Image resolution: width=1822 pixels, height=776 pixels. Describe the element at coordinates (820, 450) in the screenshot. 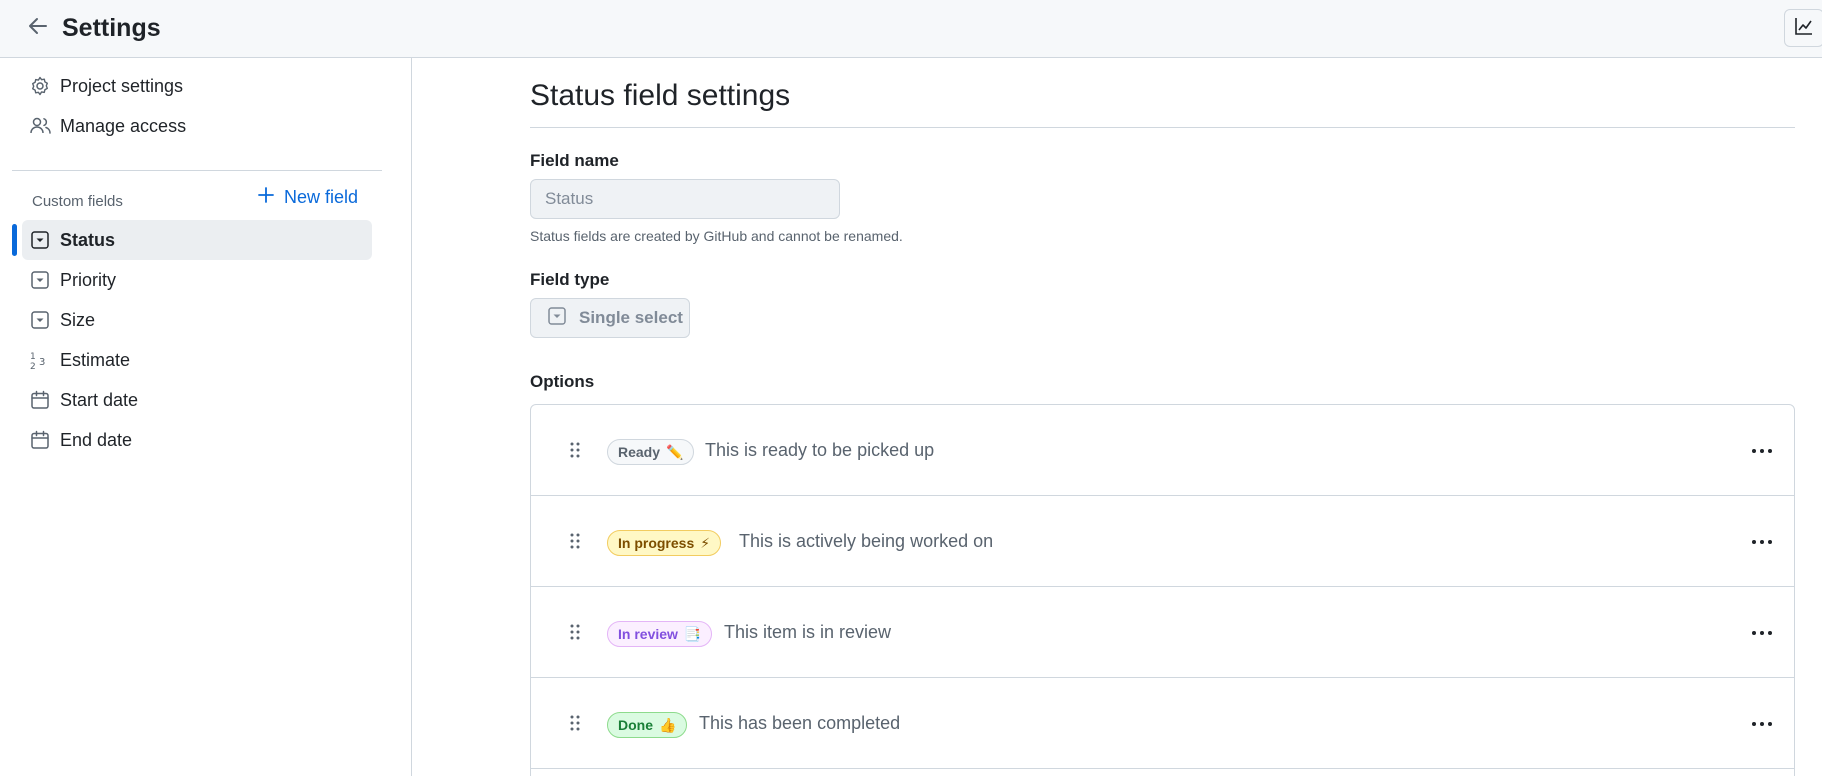

I see `option-description: This is ready to be picked up` at that location.